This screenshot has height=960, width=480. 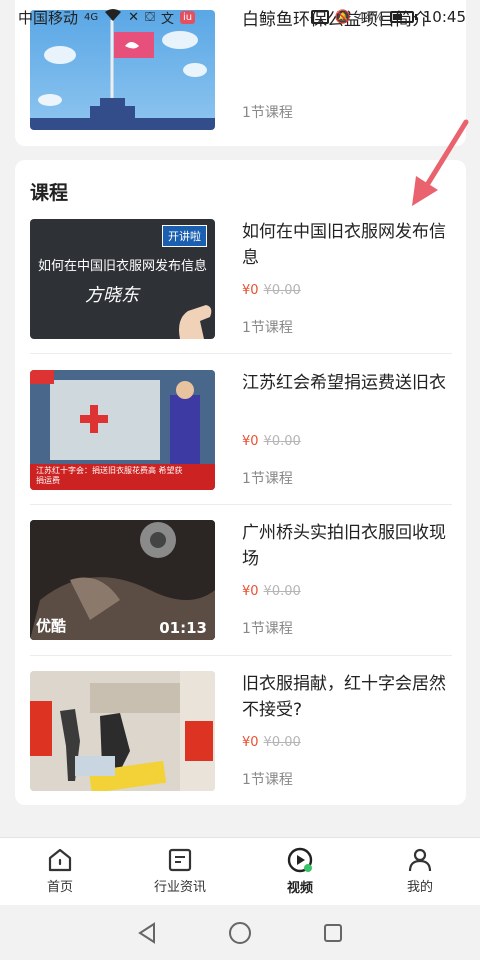 What do you see at coordinates (344, 697) in the screenshot?
I see `course-title: 旧衣服捐献，红十字会居然不接受?` at bounding box center [344, 697].